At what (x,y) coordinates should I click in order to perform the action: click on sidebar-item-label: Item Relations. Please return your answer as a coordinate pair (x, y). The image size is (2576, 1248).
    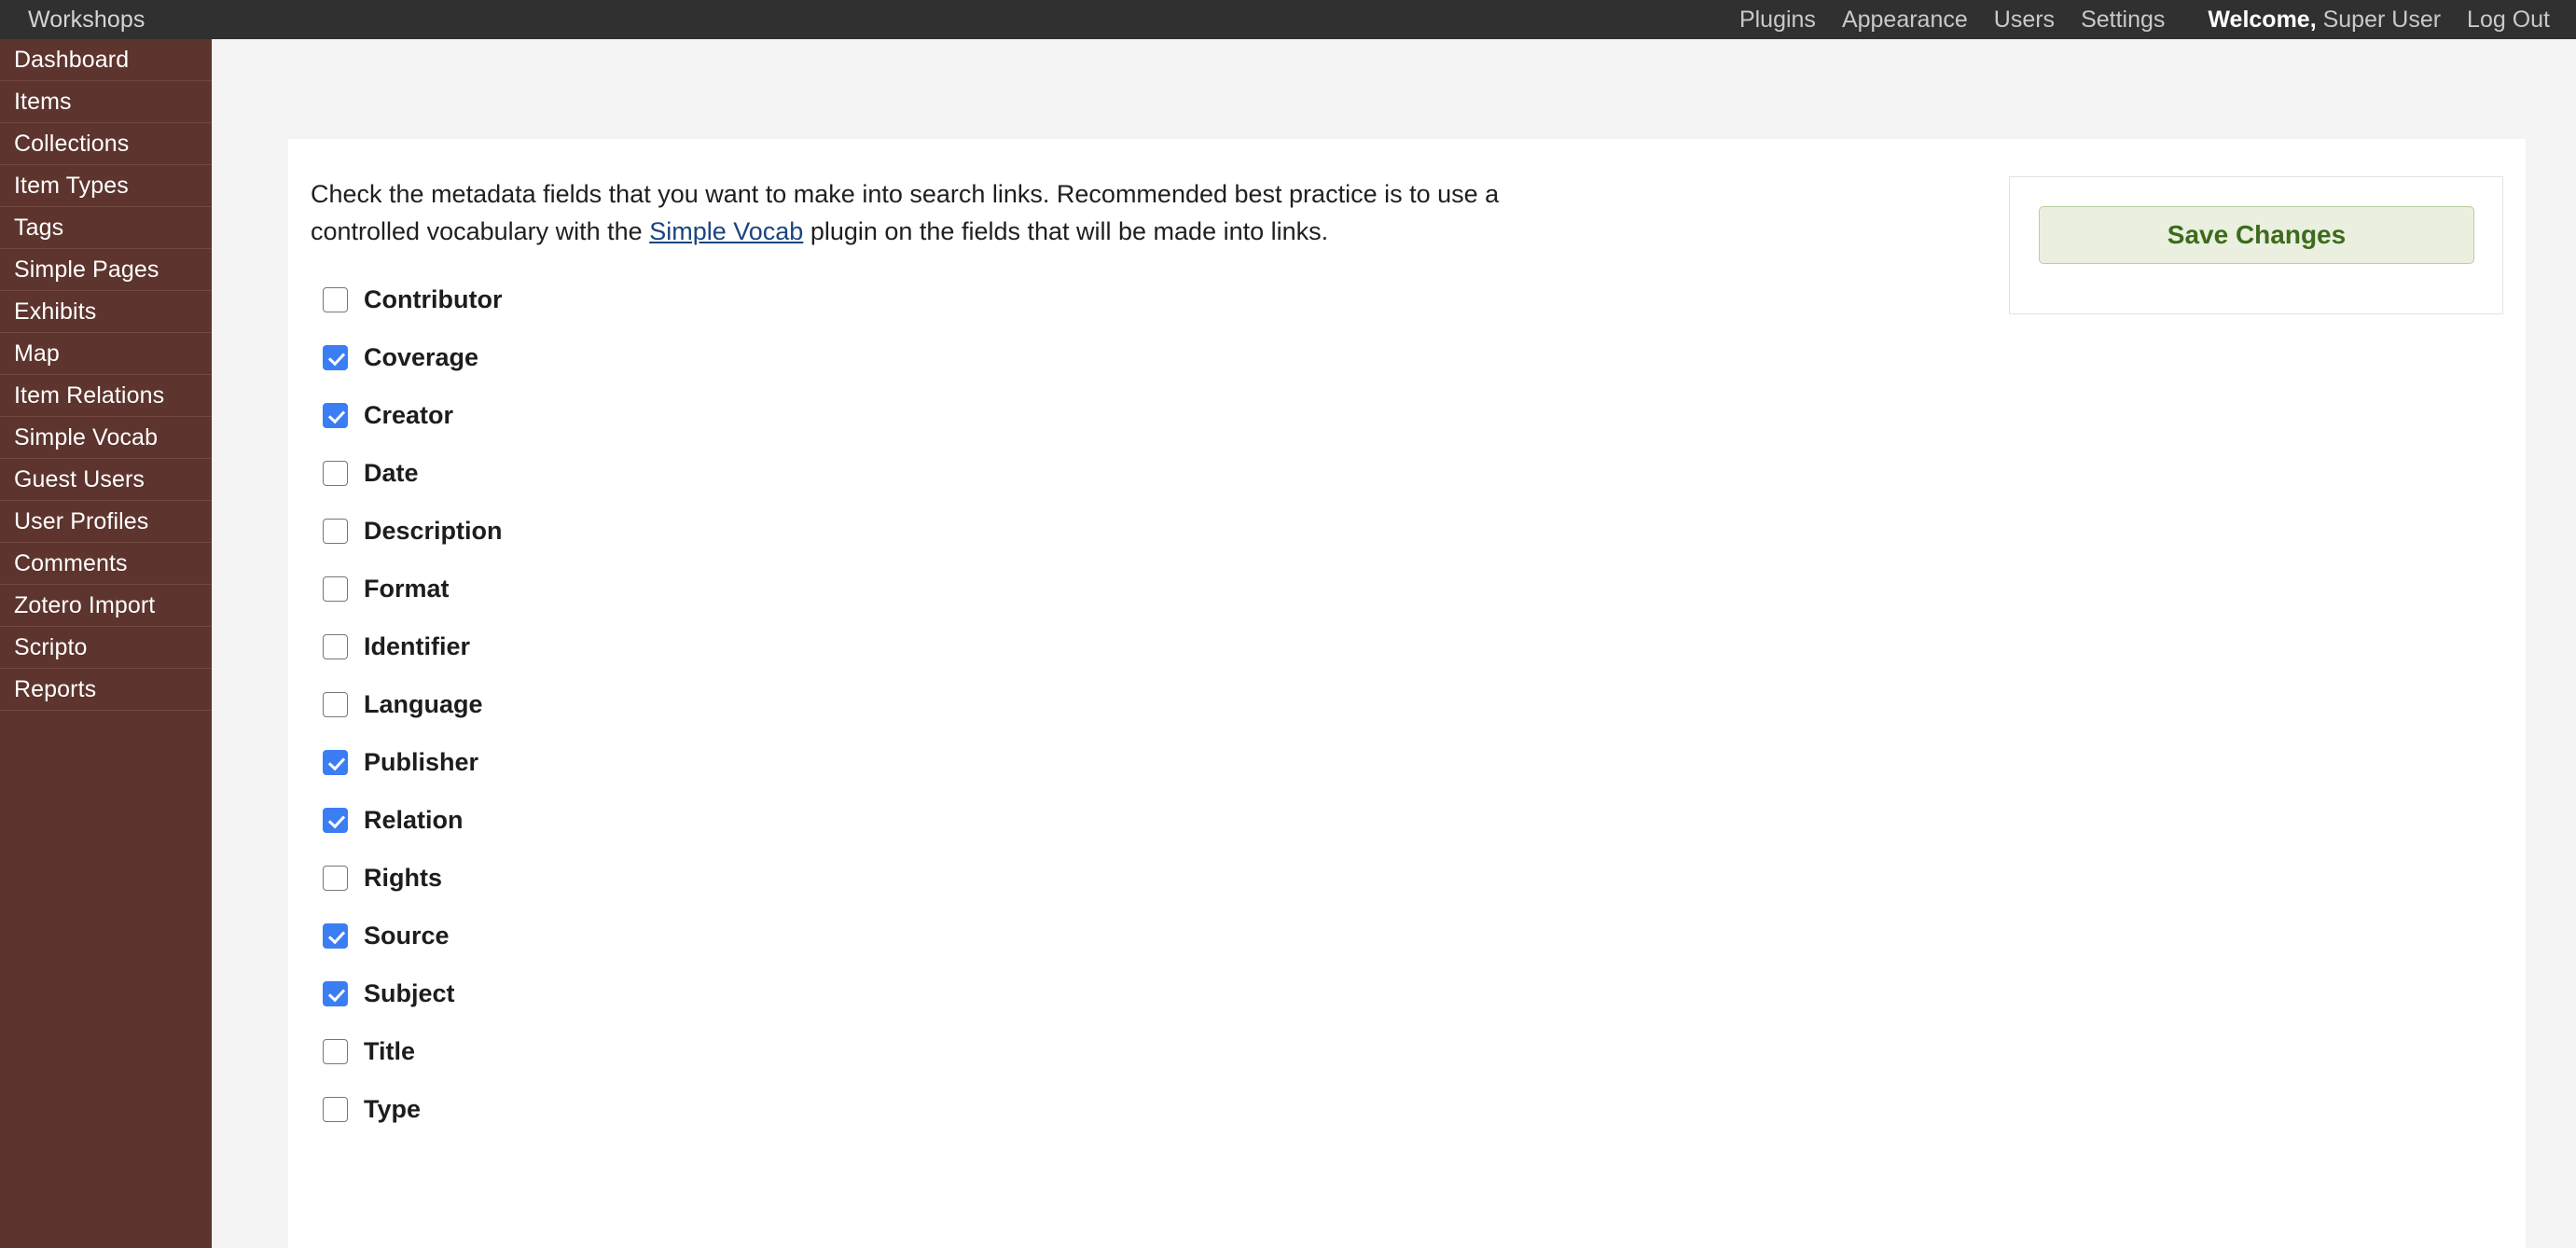
    Looking at the image, I should click on (89, 395).